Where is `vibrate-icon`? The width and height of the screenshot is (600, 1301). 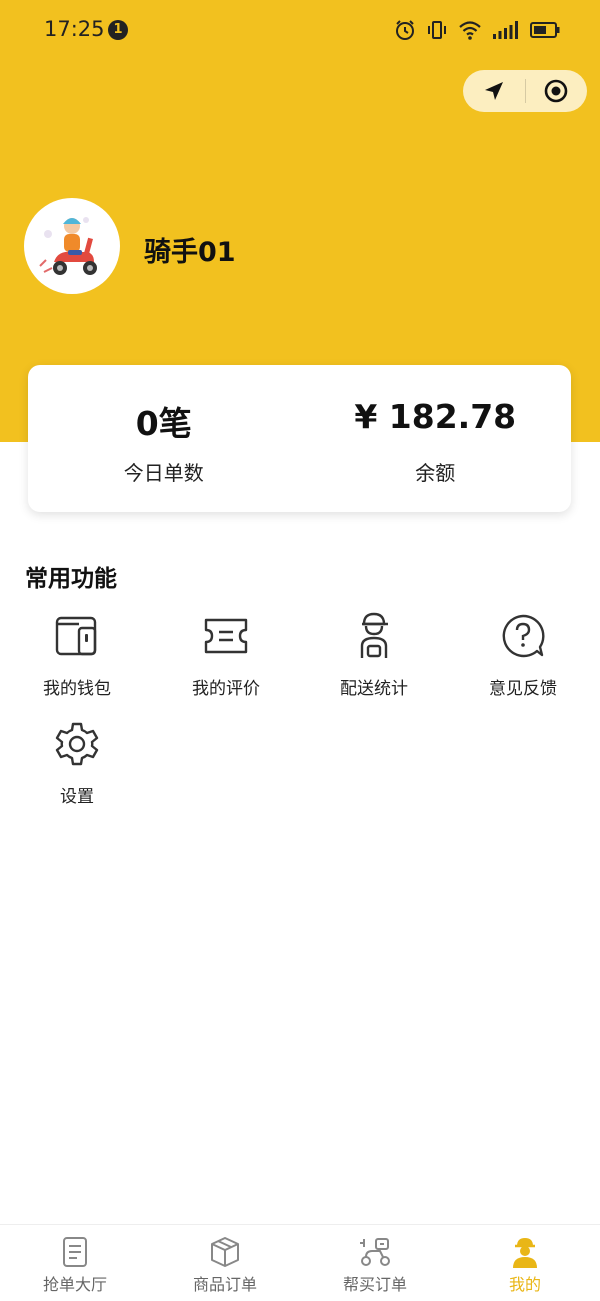 vibrate-icon is located at coordinates (437, 30).